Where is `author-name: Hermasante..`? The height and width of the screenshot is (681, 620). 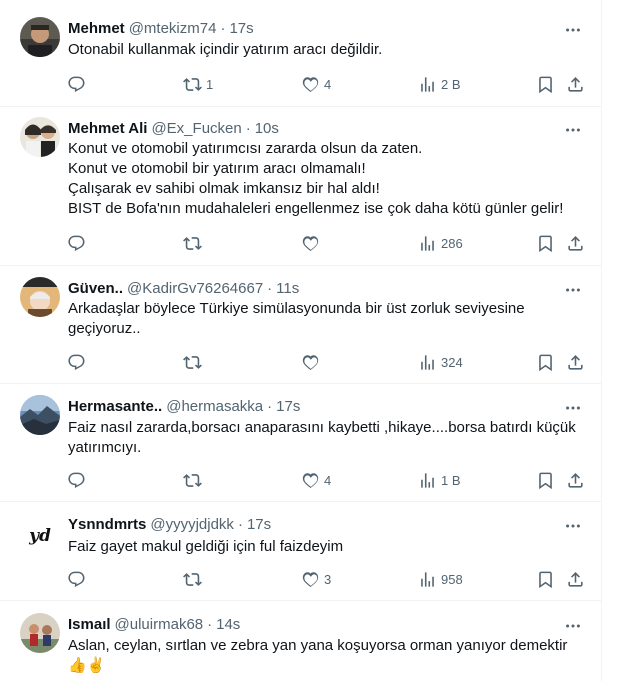
author-name: Hermasante.. is located at coordinates (115, 406).